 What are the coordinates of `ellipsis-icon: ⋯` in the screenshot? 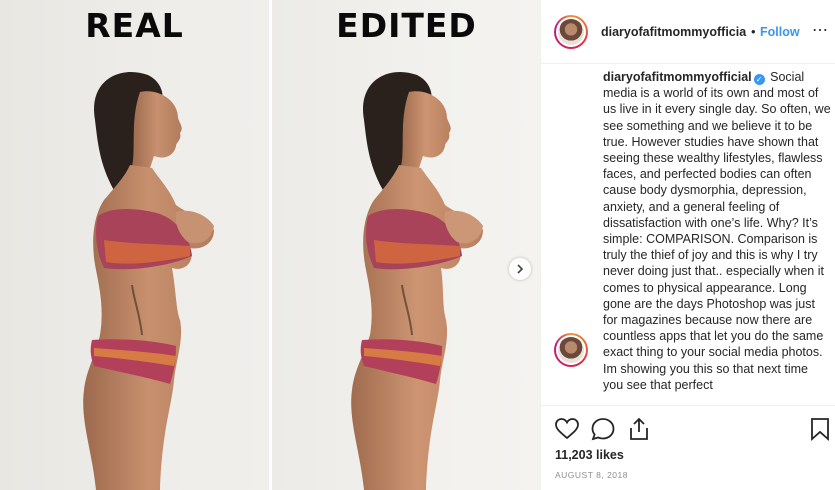 It's located at (820, 30).